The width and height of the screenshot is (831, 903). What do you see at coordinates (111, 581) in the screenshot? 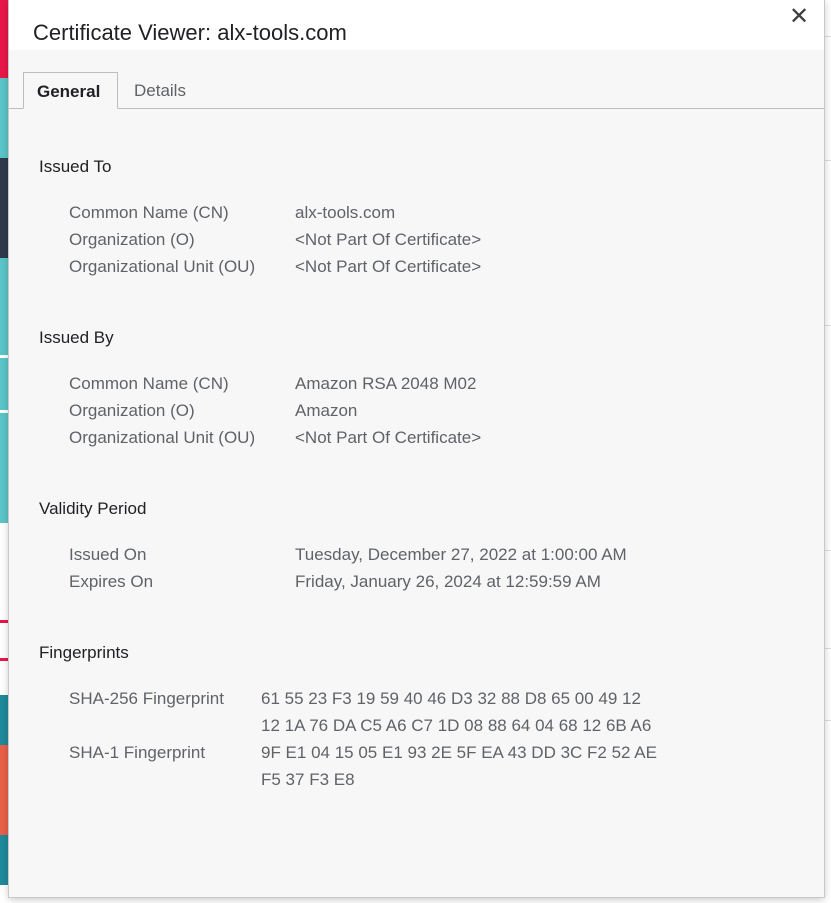
I see `expires-on-label: Expires On` at bounding box center [111, 581].